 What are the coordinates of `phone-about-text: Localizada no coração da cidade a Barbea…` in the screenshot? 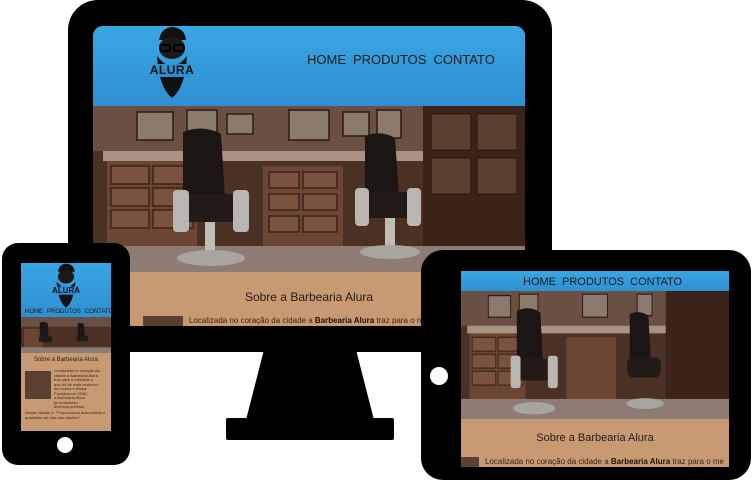 It's located at (82, 389).